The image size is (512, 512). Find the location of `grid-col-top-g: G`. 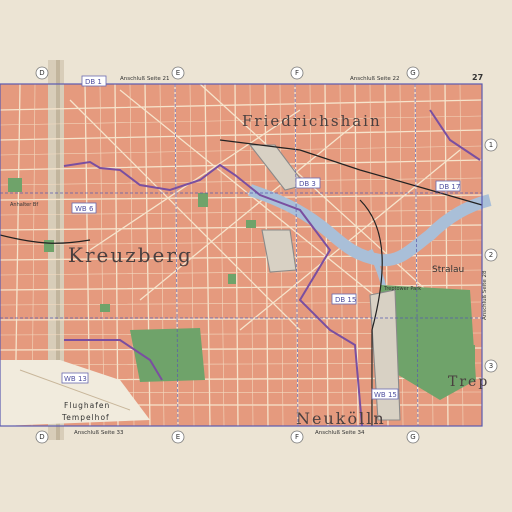

grid-col-top-g: G is located at coordinates (412, 73).